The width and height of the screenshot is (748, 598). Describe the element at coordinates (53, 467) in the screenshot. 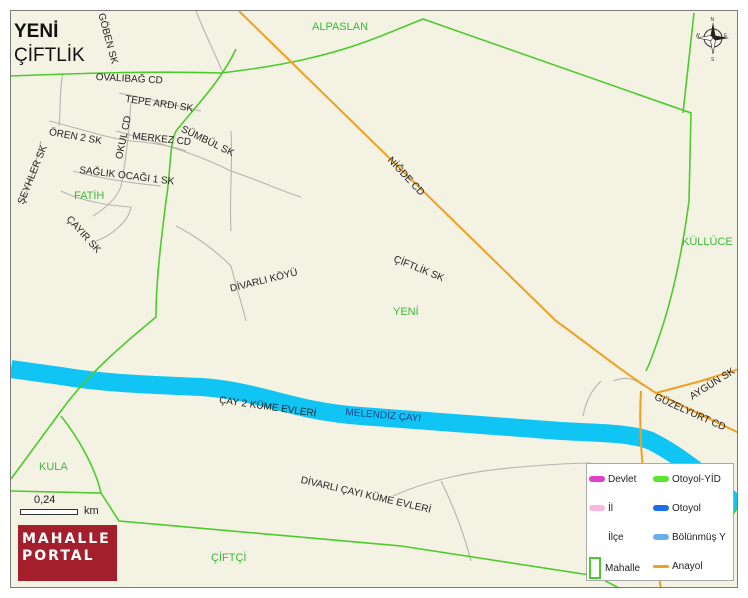

I see `neighborhood-label-kula: KULA` at that location.